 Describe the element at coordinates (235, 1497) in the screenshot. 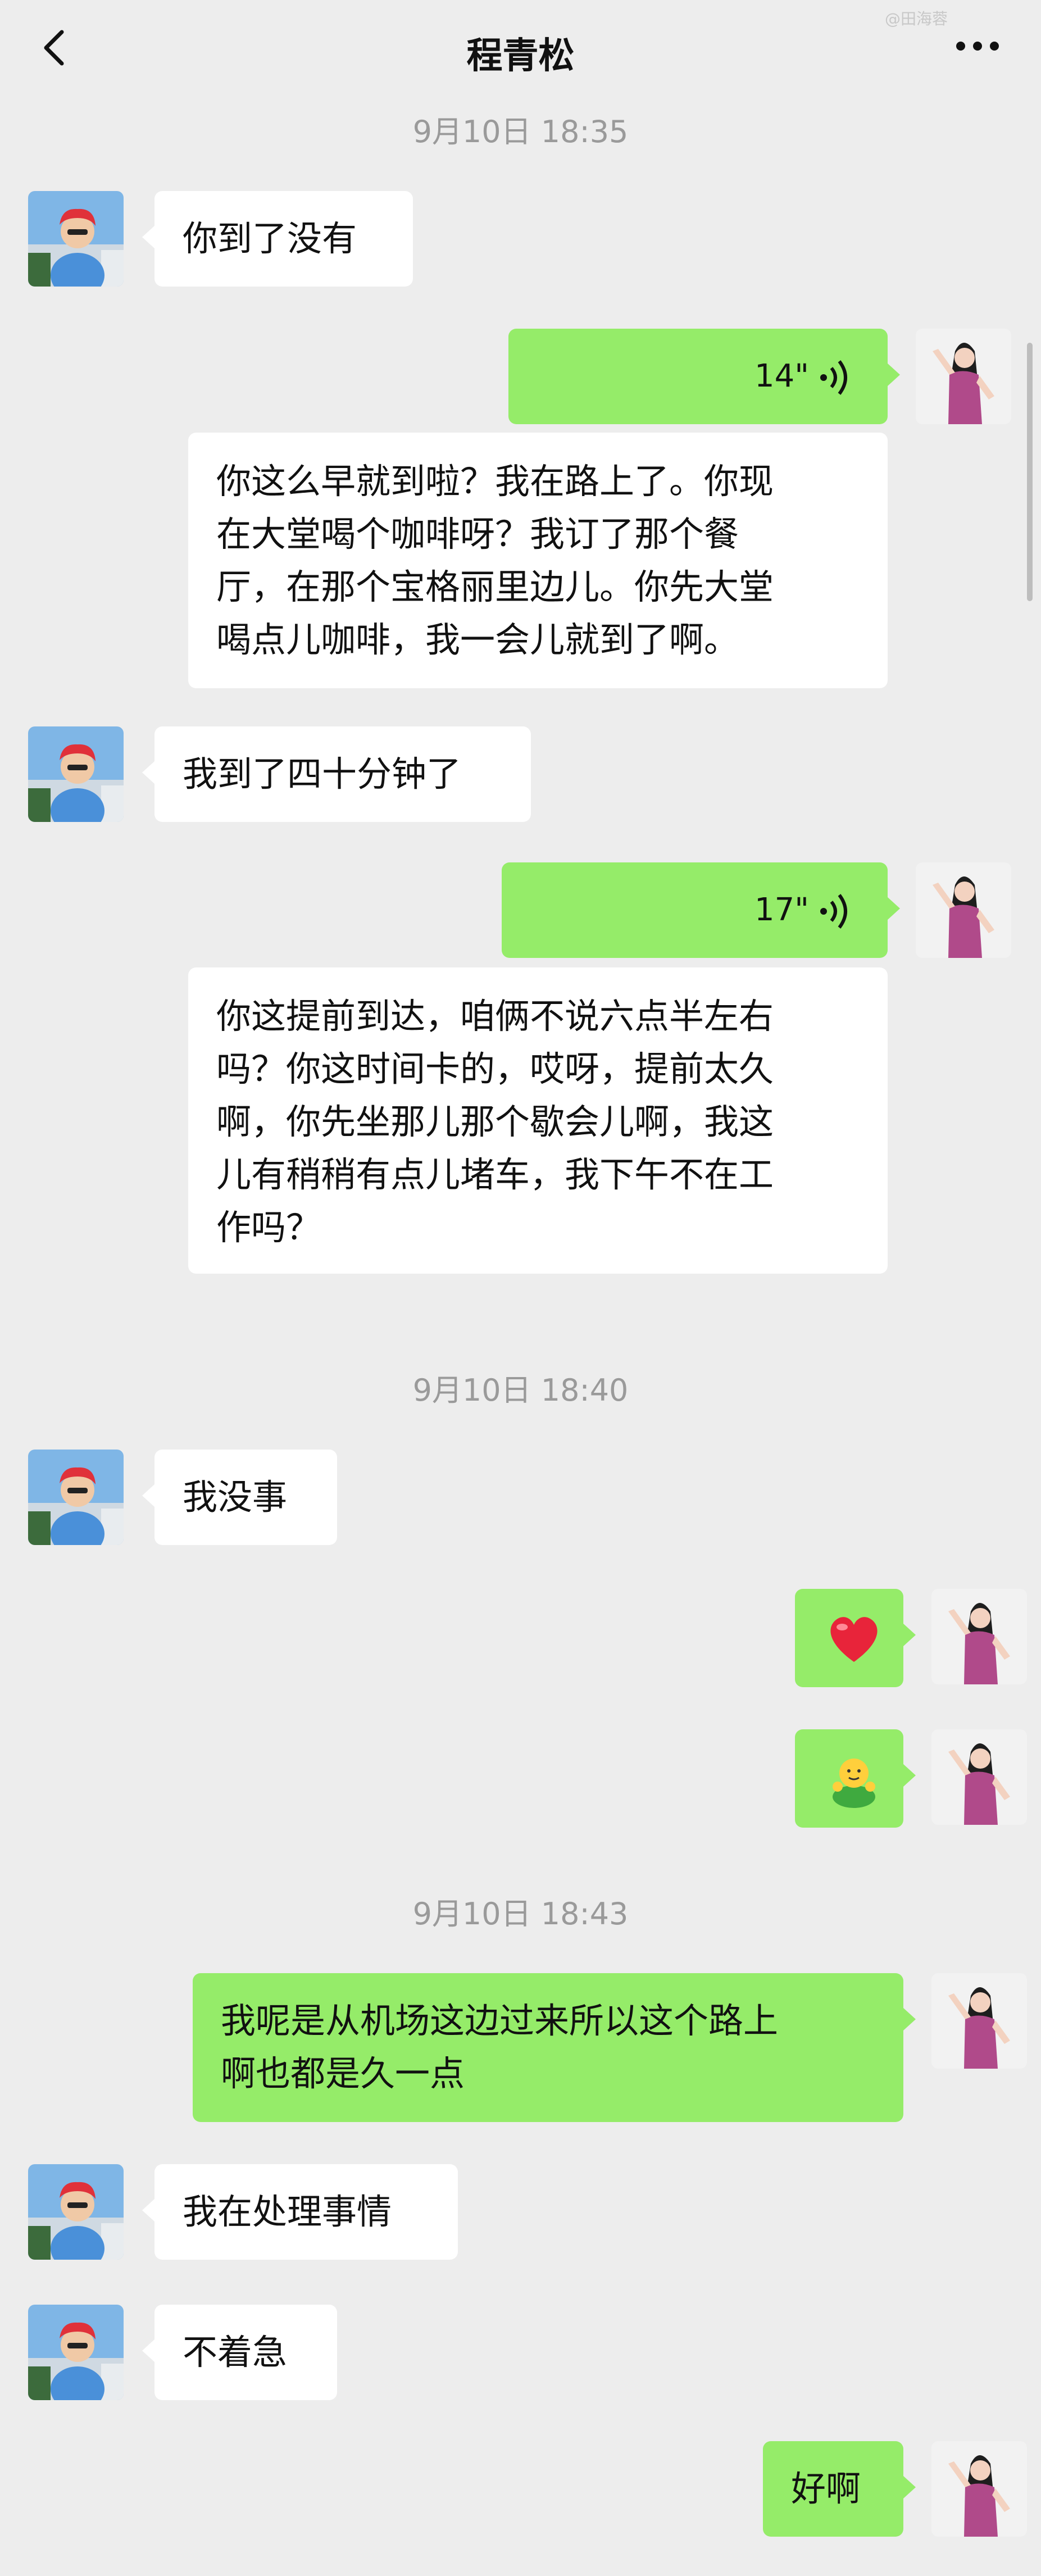

I see `message-text: 我没事` at that location.